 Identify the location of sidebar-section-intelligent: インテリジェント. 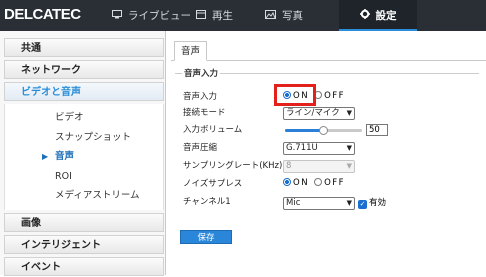
(84, 244).